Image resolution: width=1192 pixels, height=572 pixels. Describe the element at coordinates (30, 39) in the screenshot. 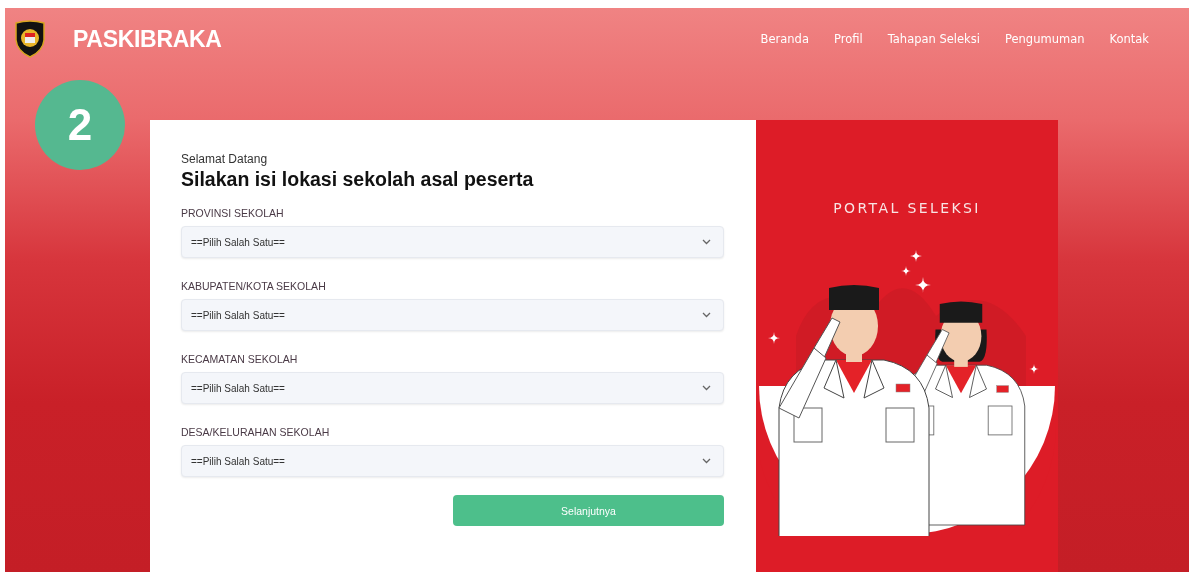

I see `shield-logo-icon` at that location.